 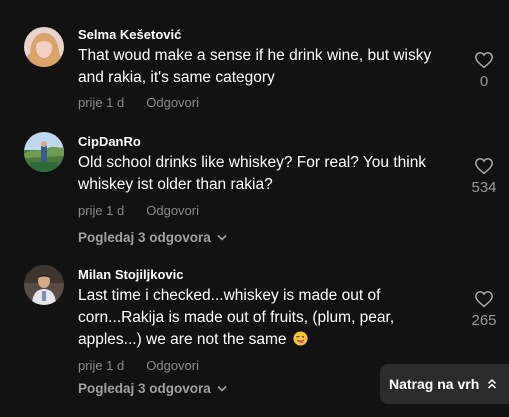 I want to click on like-count: 534, so click(x=484, y=187).